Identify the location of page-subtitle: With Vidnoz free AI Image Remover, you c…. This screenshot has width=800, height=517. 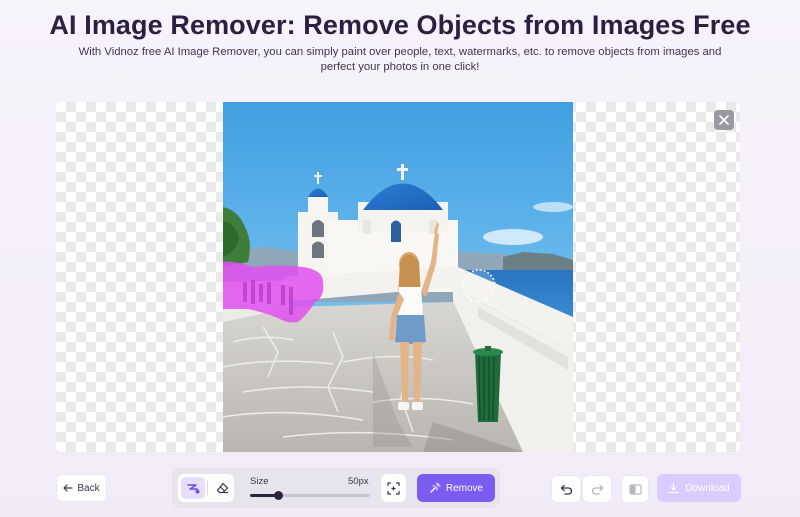
(400, 59).